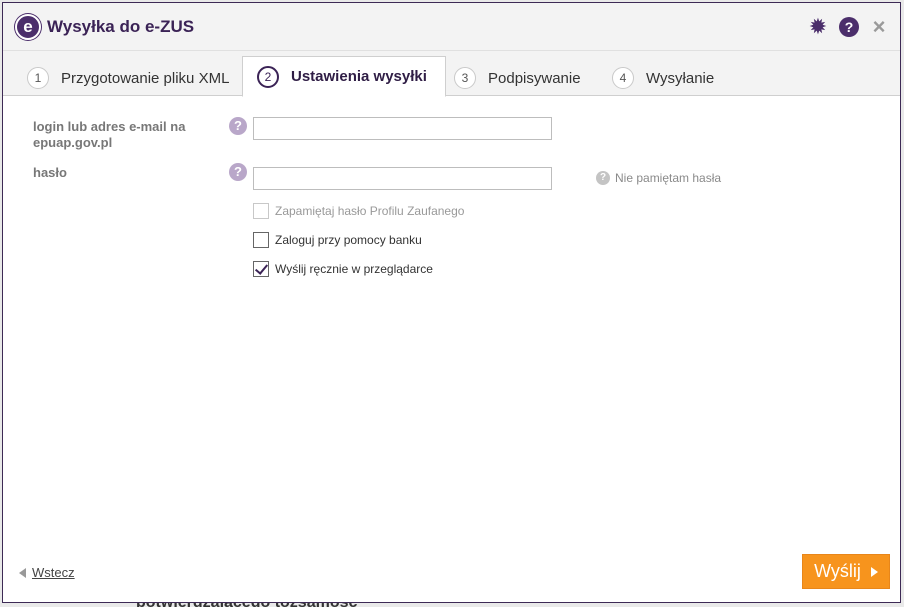 This screenshot has height=607, width=904. I want to click on close-icon: ×, so click(879, 27).